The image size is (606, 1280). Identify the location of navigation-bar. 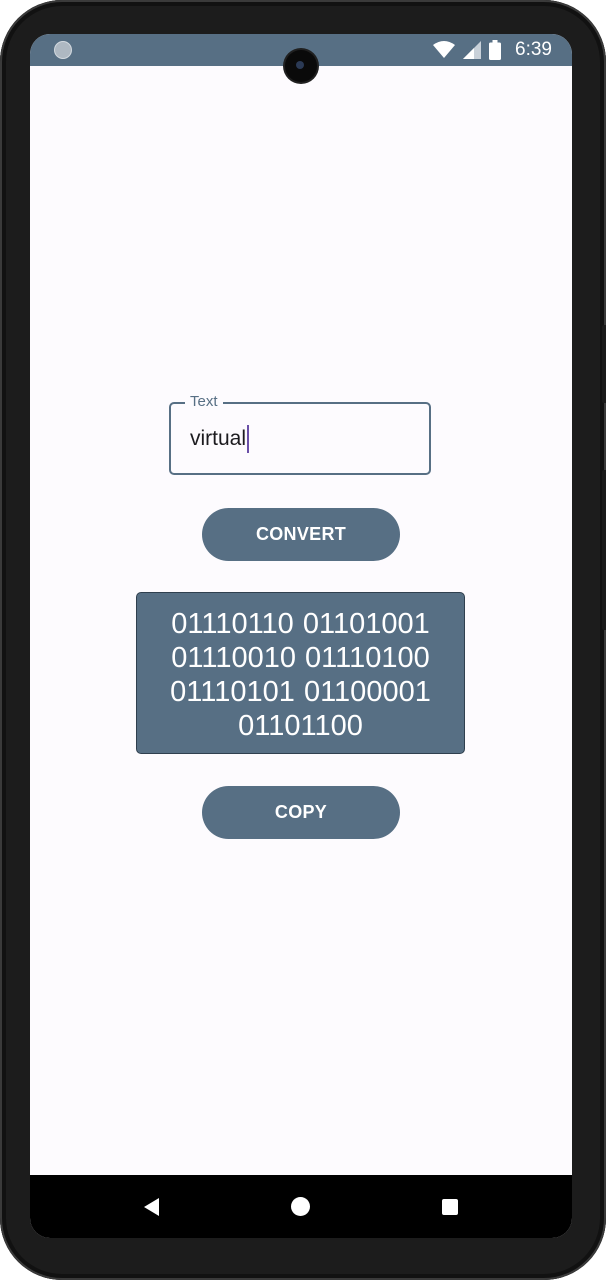
(301, 1206).